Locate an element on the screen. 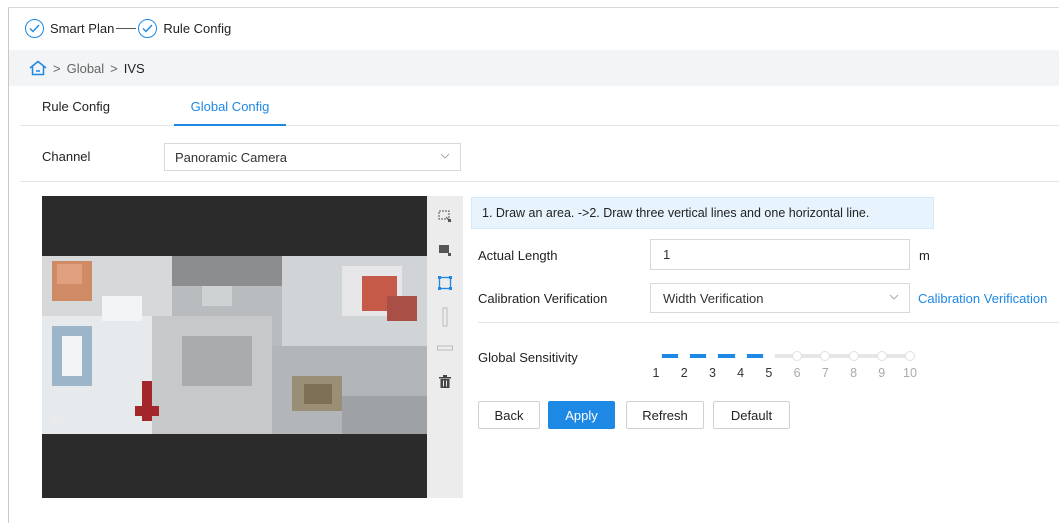  drawing-toolbar is located at coordinates (445, 347).